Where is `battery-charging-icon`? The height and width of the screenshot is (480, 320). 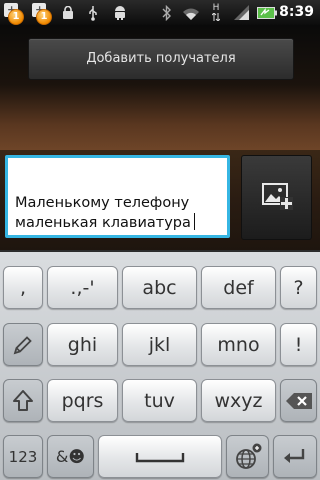
battery-charging-icon is located at coordinates (267, 12).